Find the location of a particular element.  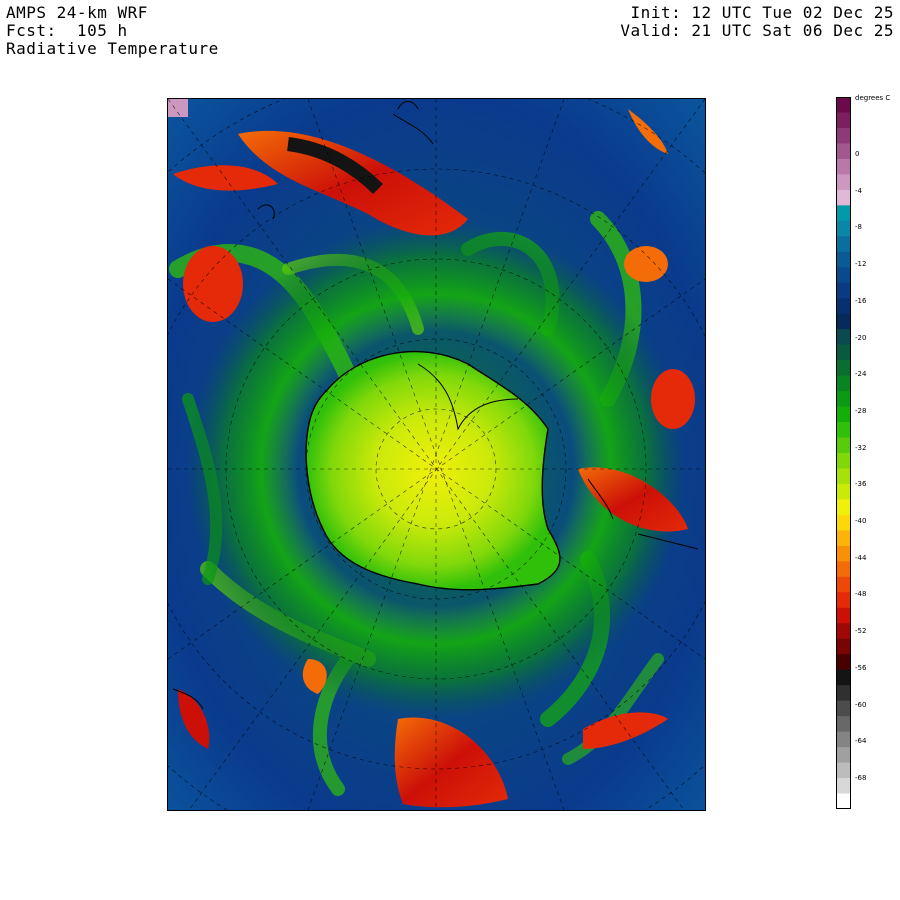

colorbar-tick-label: -44 is located at coordinates (861, 557).